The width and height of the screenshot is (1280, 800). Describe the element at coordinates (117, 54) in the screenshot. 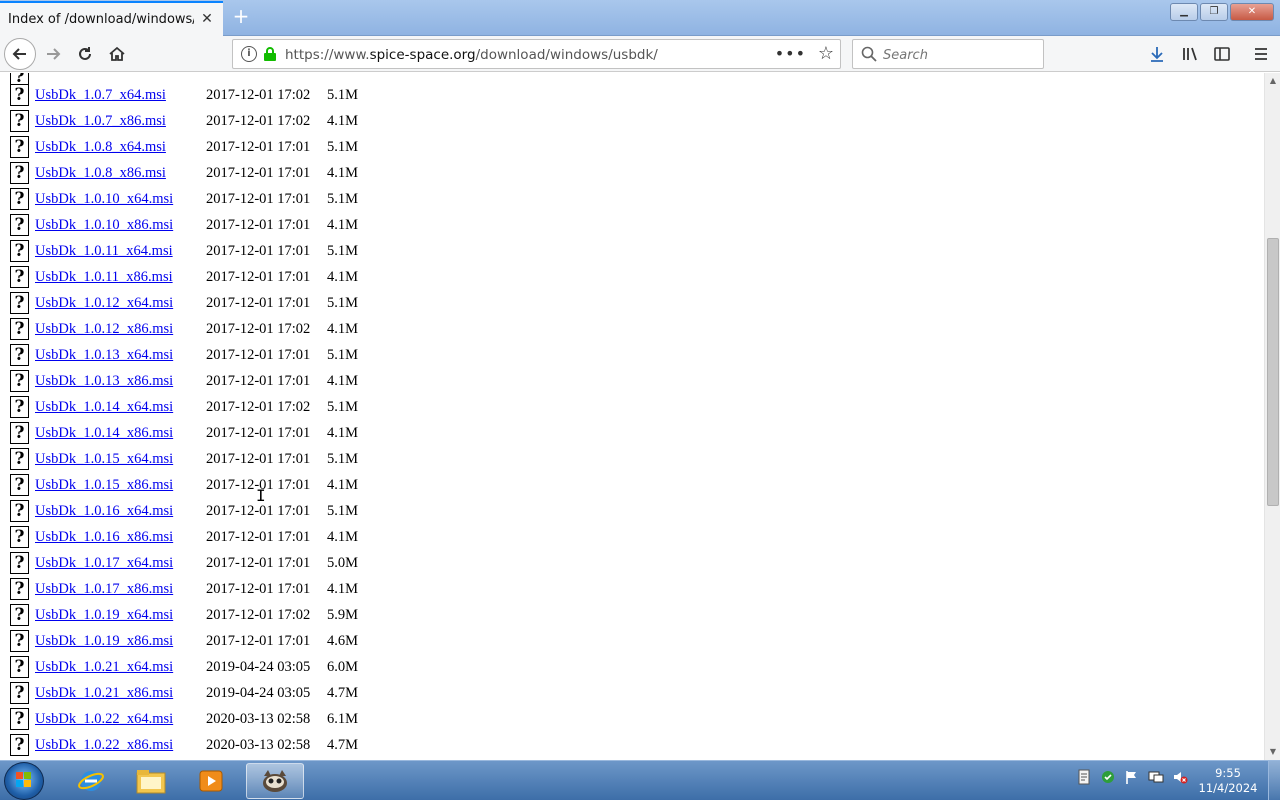

I see `home-button` at that location.